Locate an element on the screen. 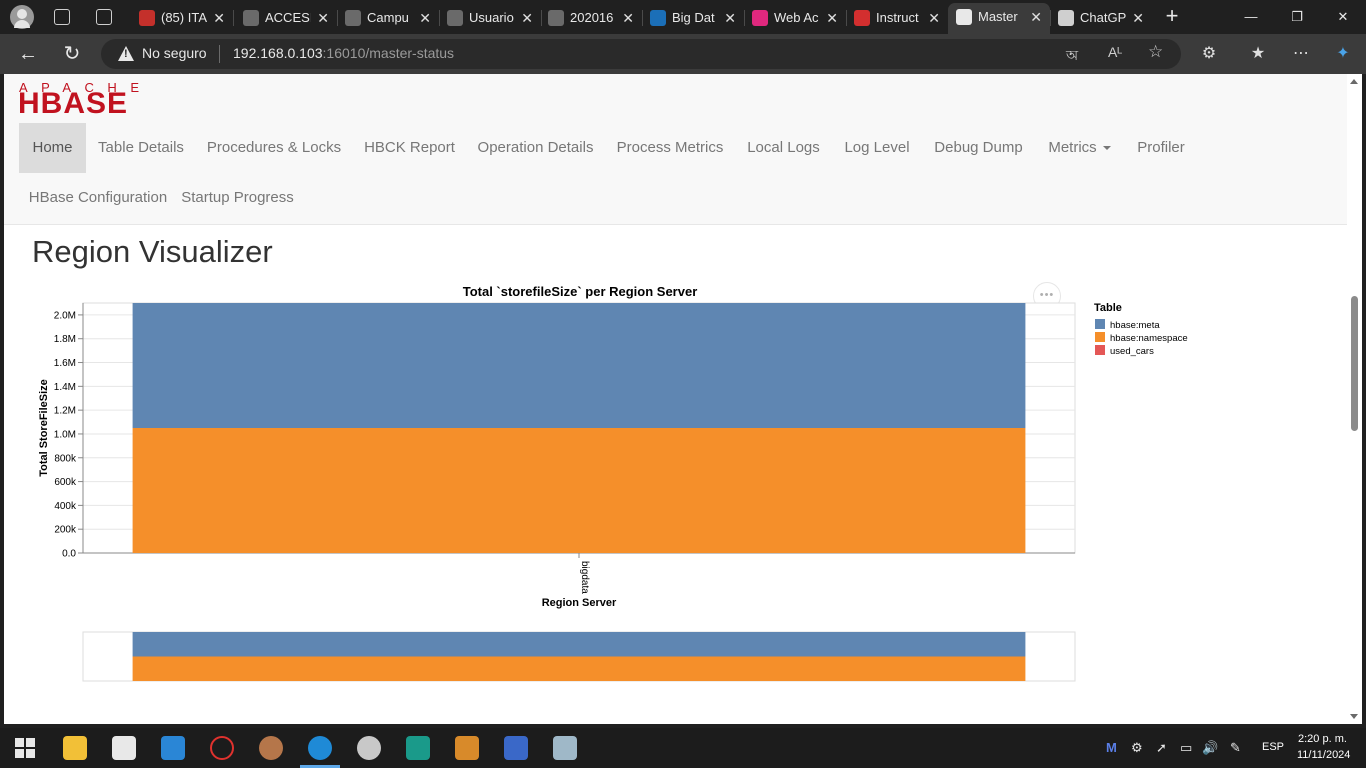 The width and height of the screenshot is (1366, 768). y-tick-label: 1.0M is located at coordinates (65, 434).